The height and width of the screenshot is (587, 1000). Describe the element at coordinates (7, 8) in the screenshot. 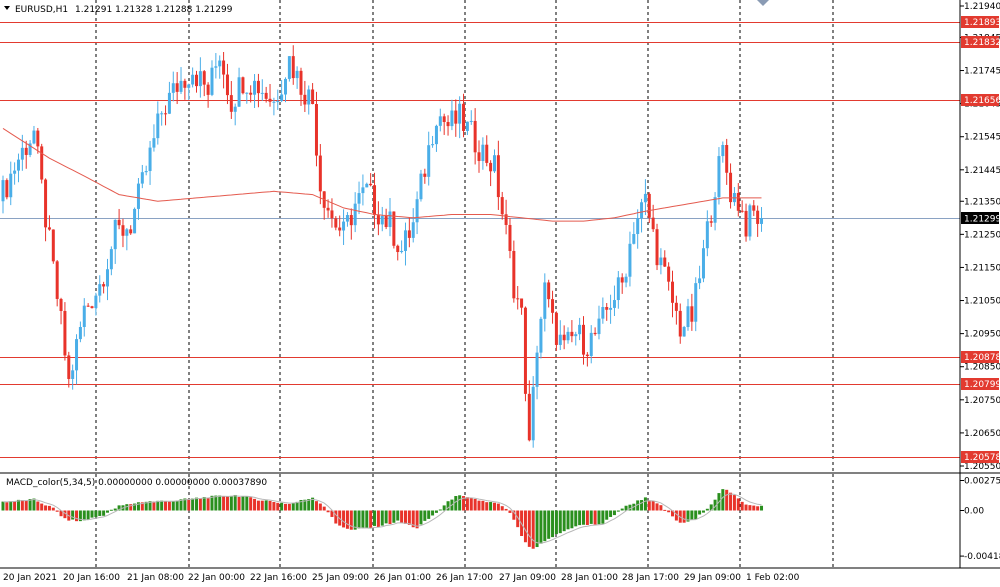

I see `dropdown-arrow-icon` at that location.